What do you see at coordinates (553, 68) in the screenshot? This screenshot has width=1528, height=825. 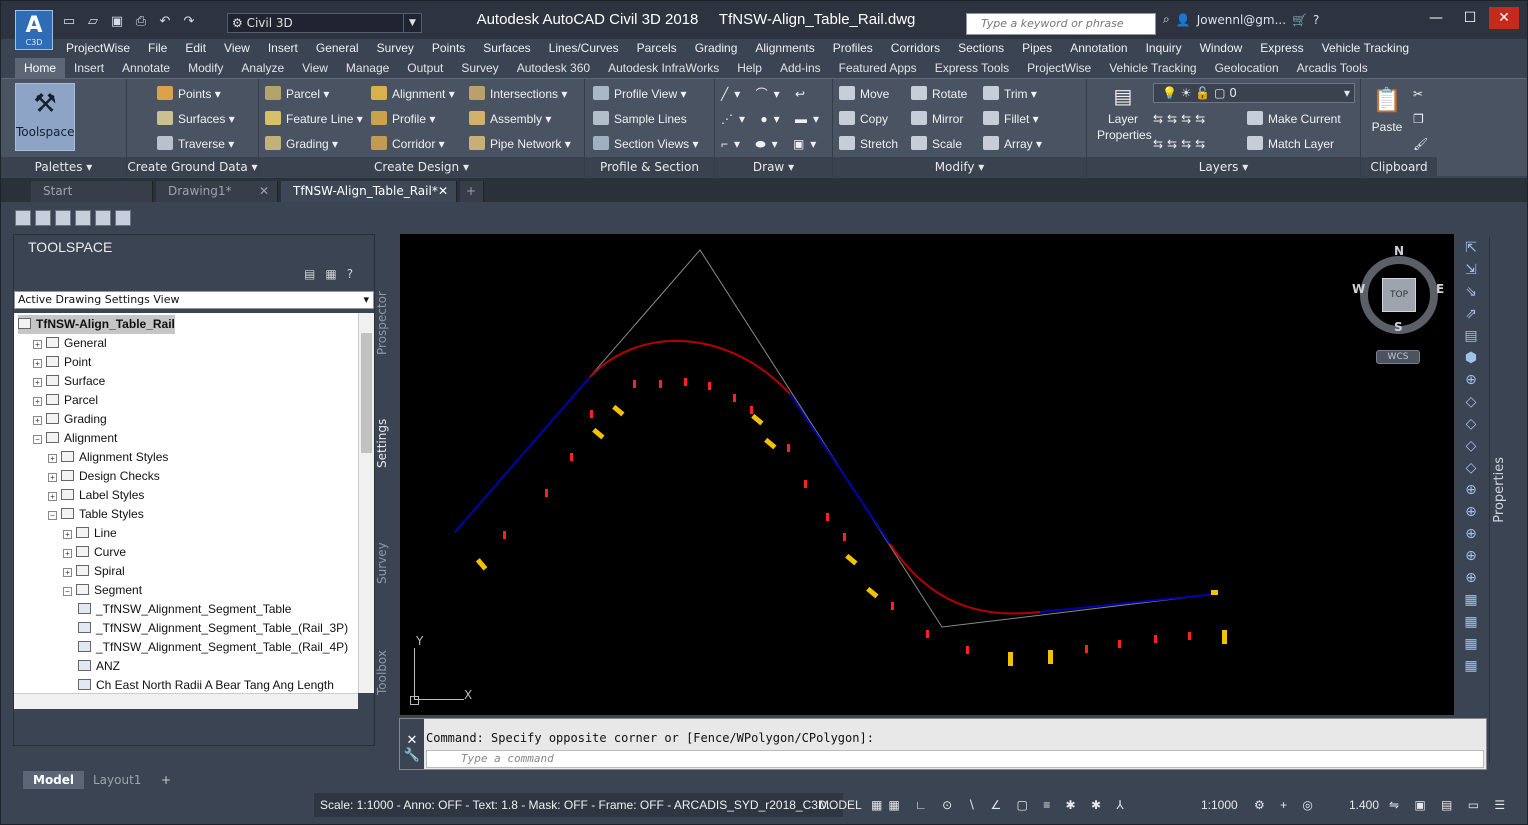 I see `tab-autodesk-360: Autodesk 360` at bounding box center [553, 68].